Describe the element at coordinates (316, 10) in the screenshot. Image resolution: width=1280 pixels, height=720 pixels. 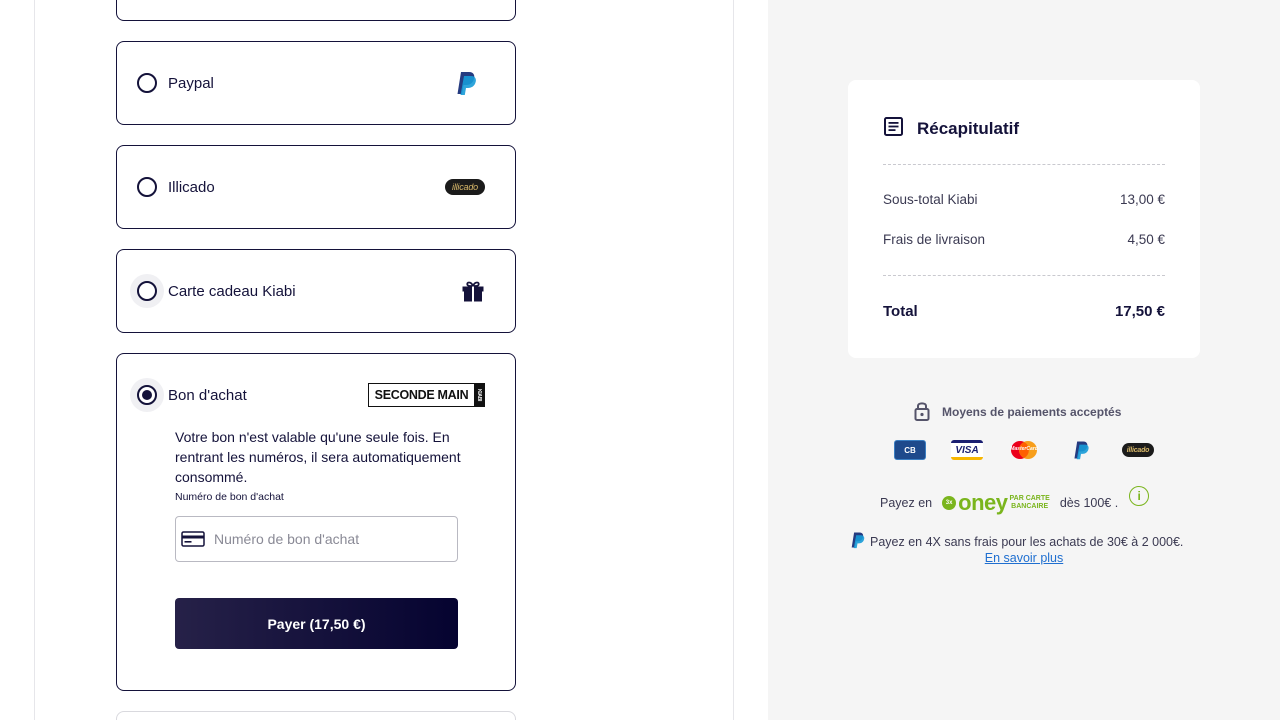
I see `payment-option-previous` at that location.